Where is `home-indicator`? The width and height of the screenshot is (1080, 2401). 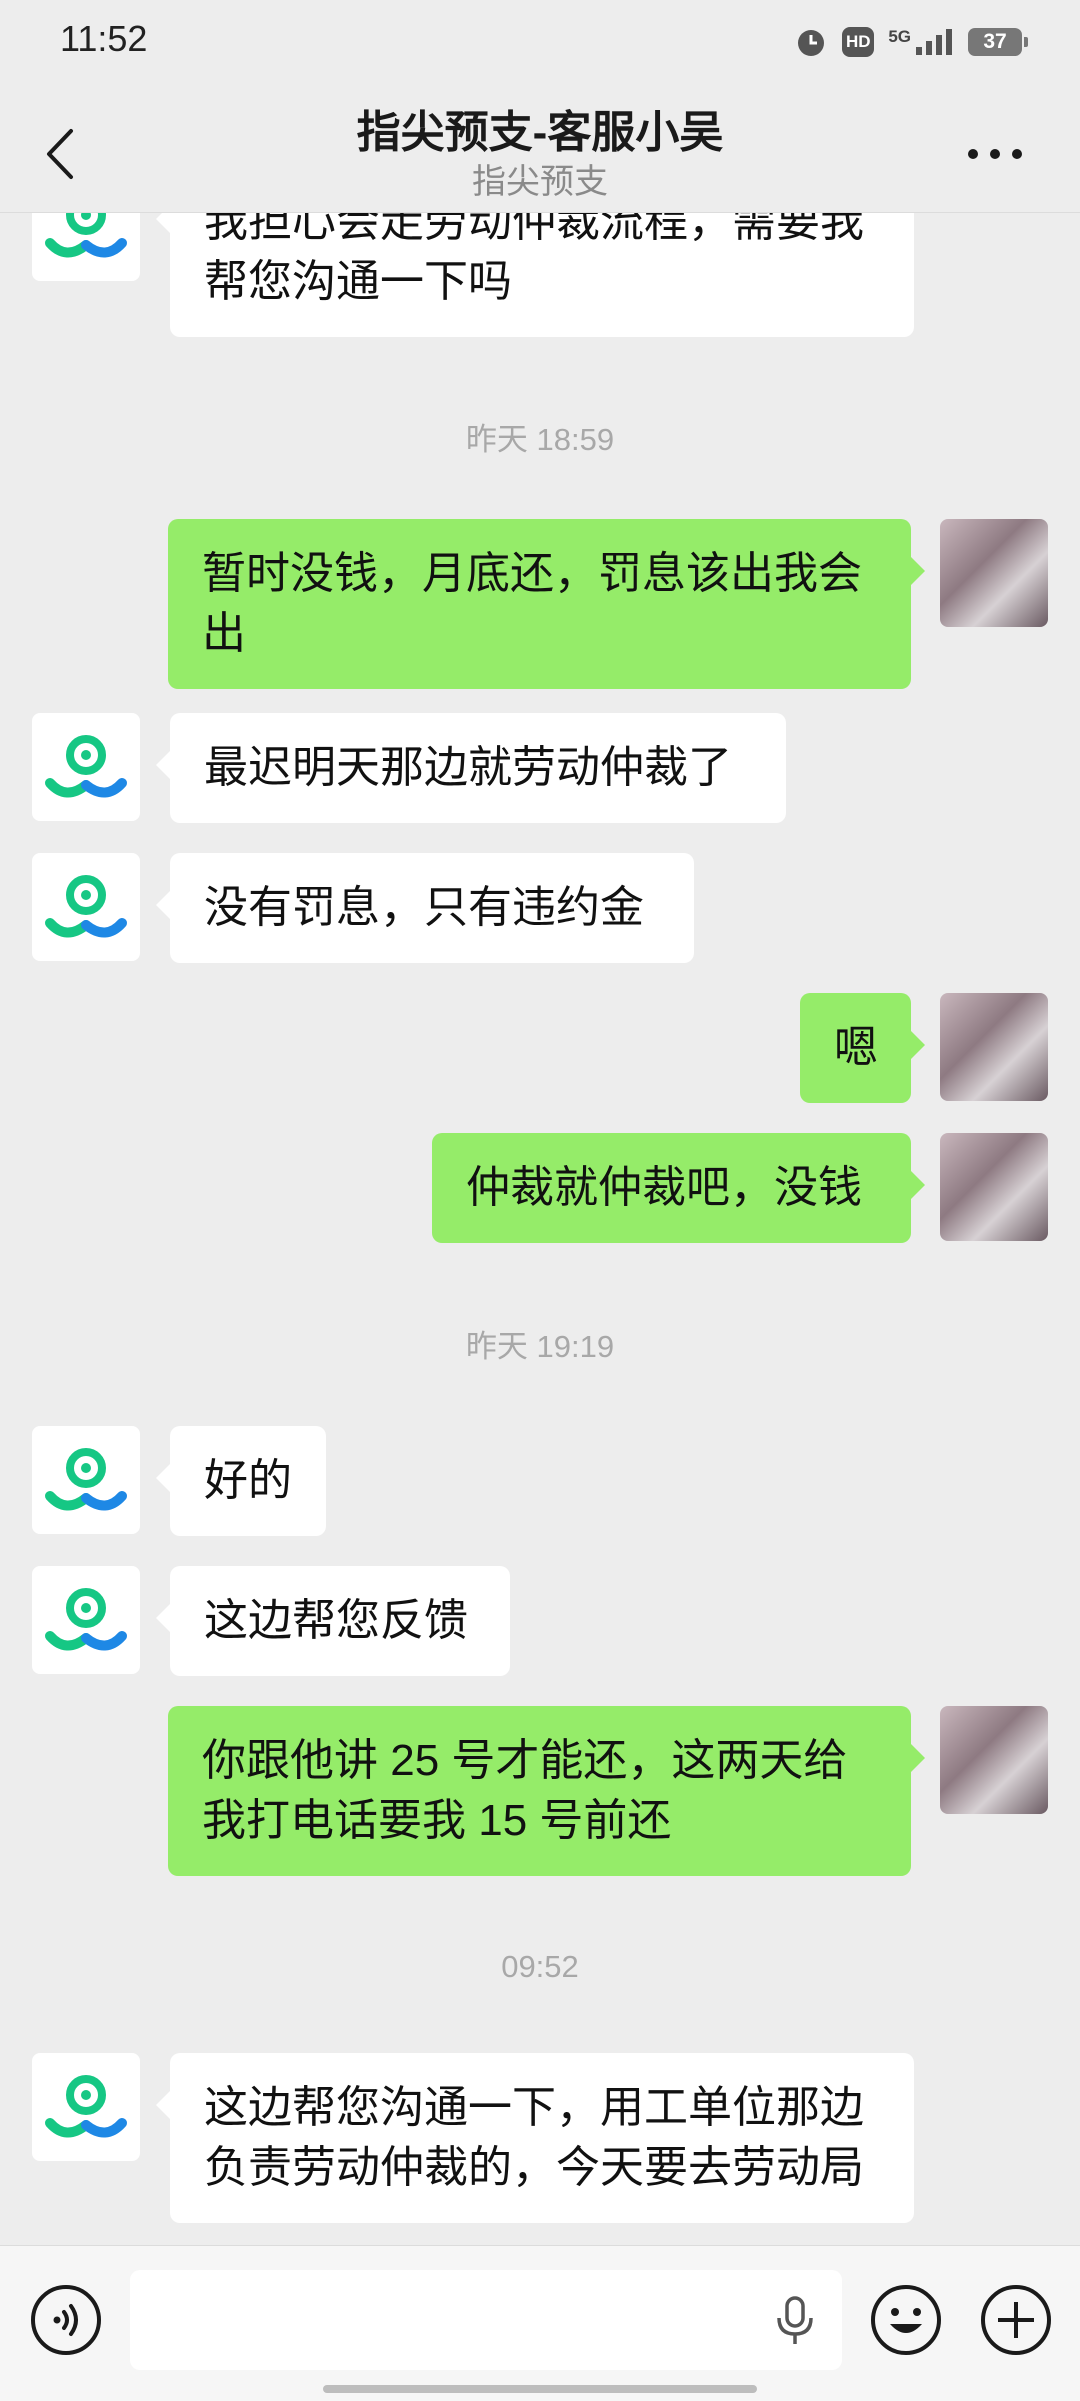 home-indicator is located at coordinates (540, 2389).